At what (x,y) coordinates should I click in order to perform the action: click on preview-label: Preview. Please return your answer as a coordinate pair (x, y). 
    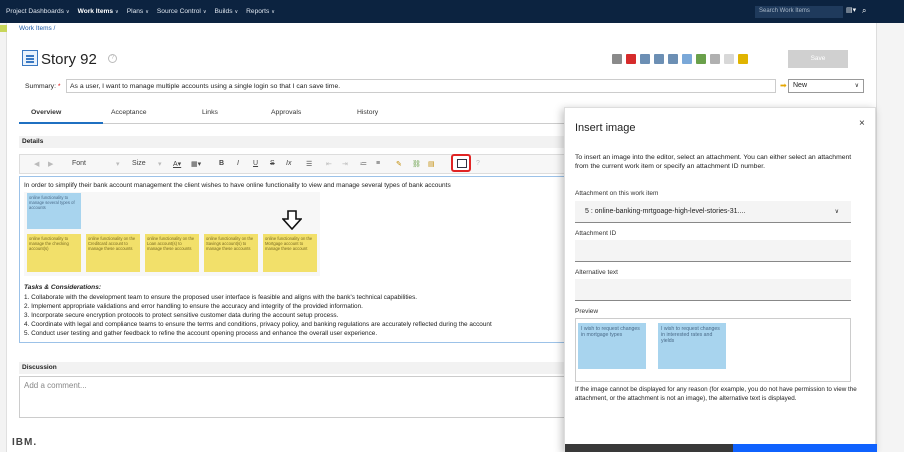
    Looking at the image, I should click on (587, 311).